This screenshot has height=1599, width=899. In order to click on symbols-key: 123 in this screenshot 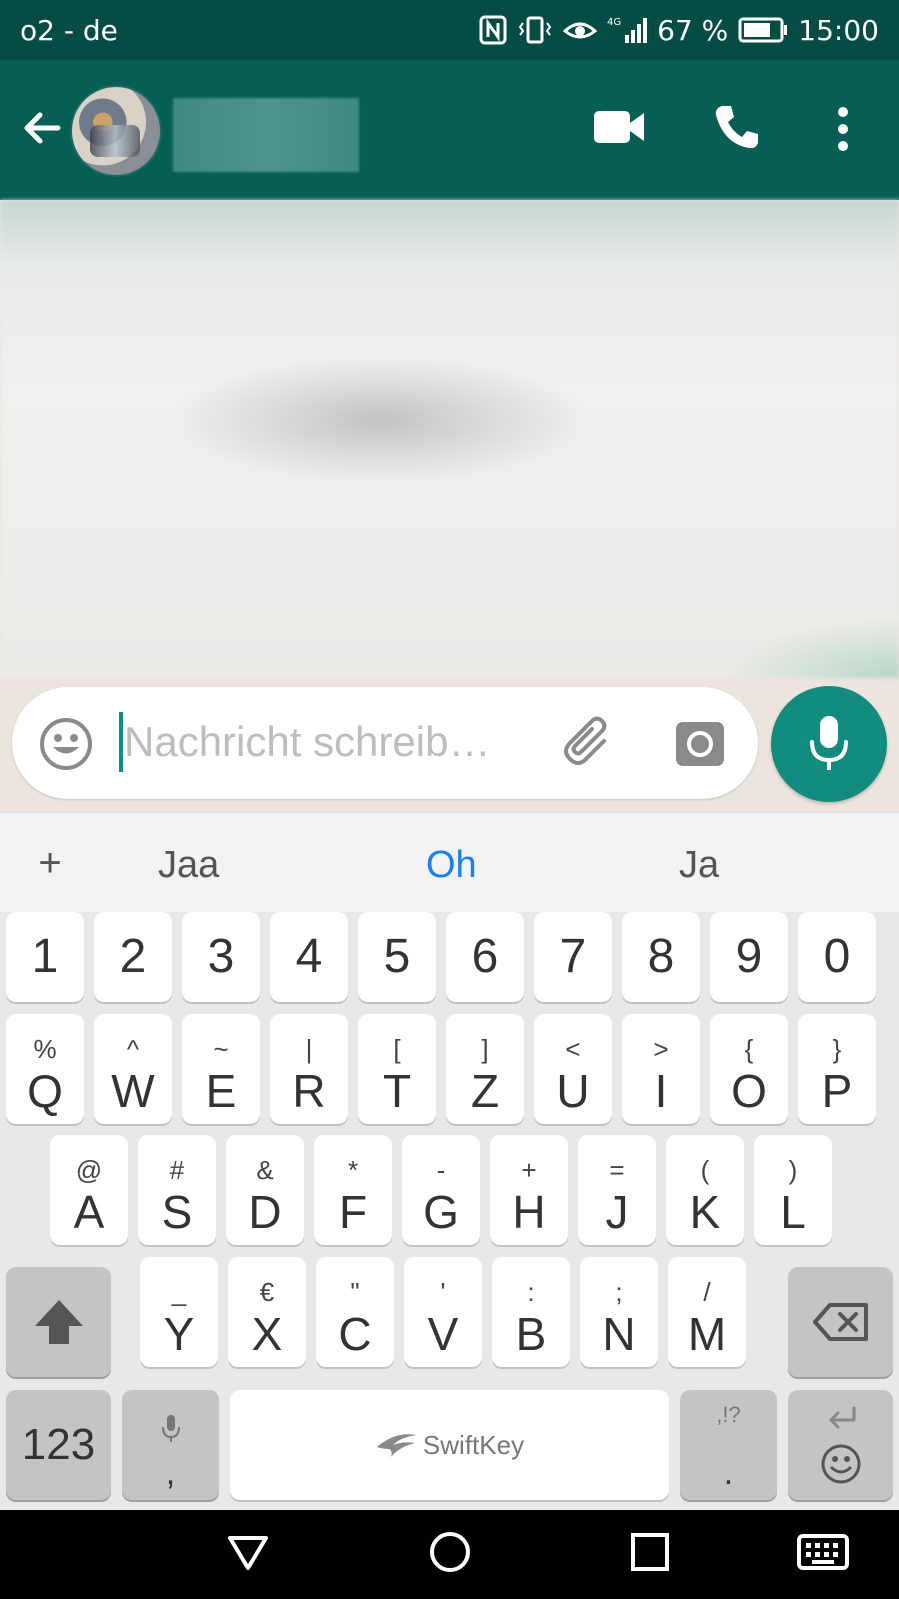, I will do `click(58, 1445)`.